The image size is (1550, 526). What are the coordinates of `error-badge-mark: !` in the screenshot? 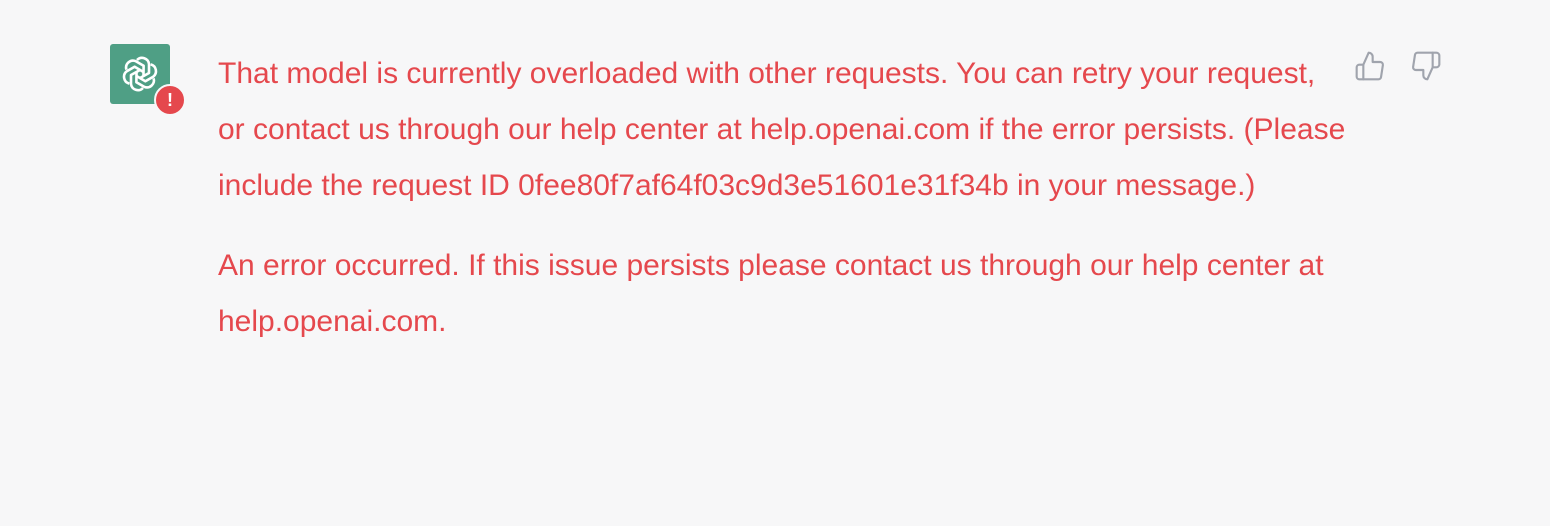 It's located at (170, 100).